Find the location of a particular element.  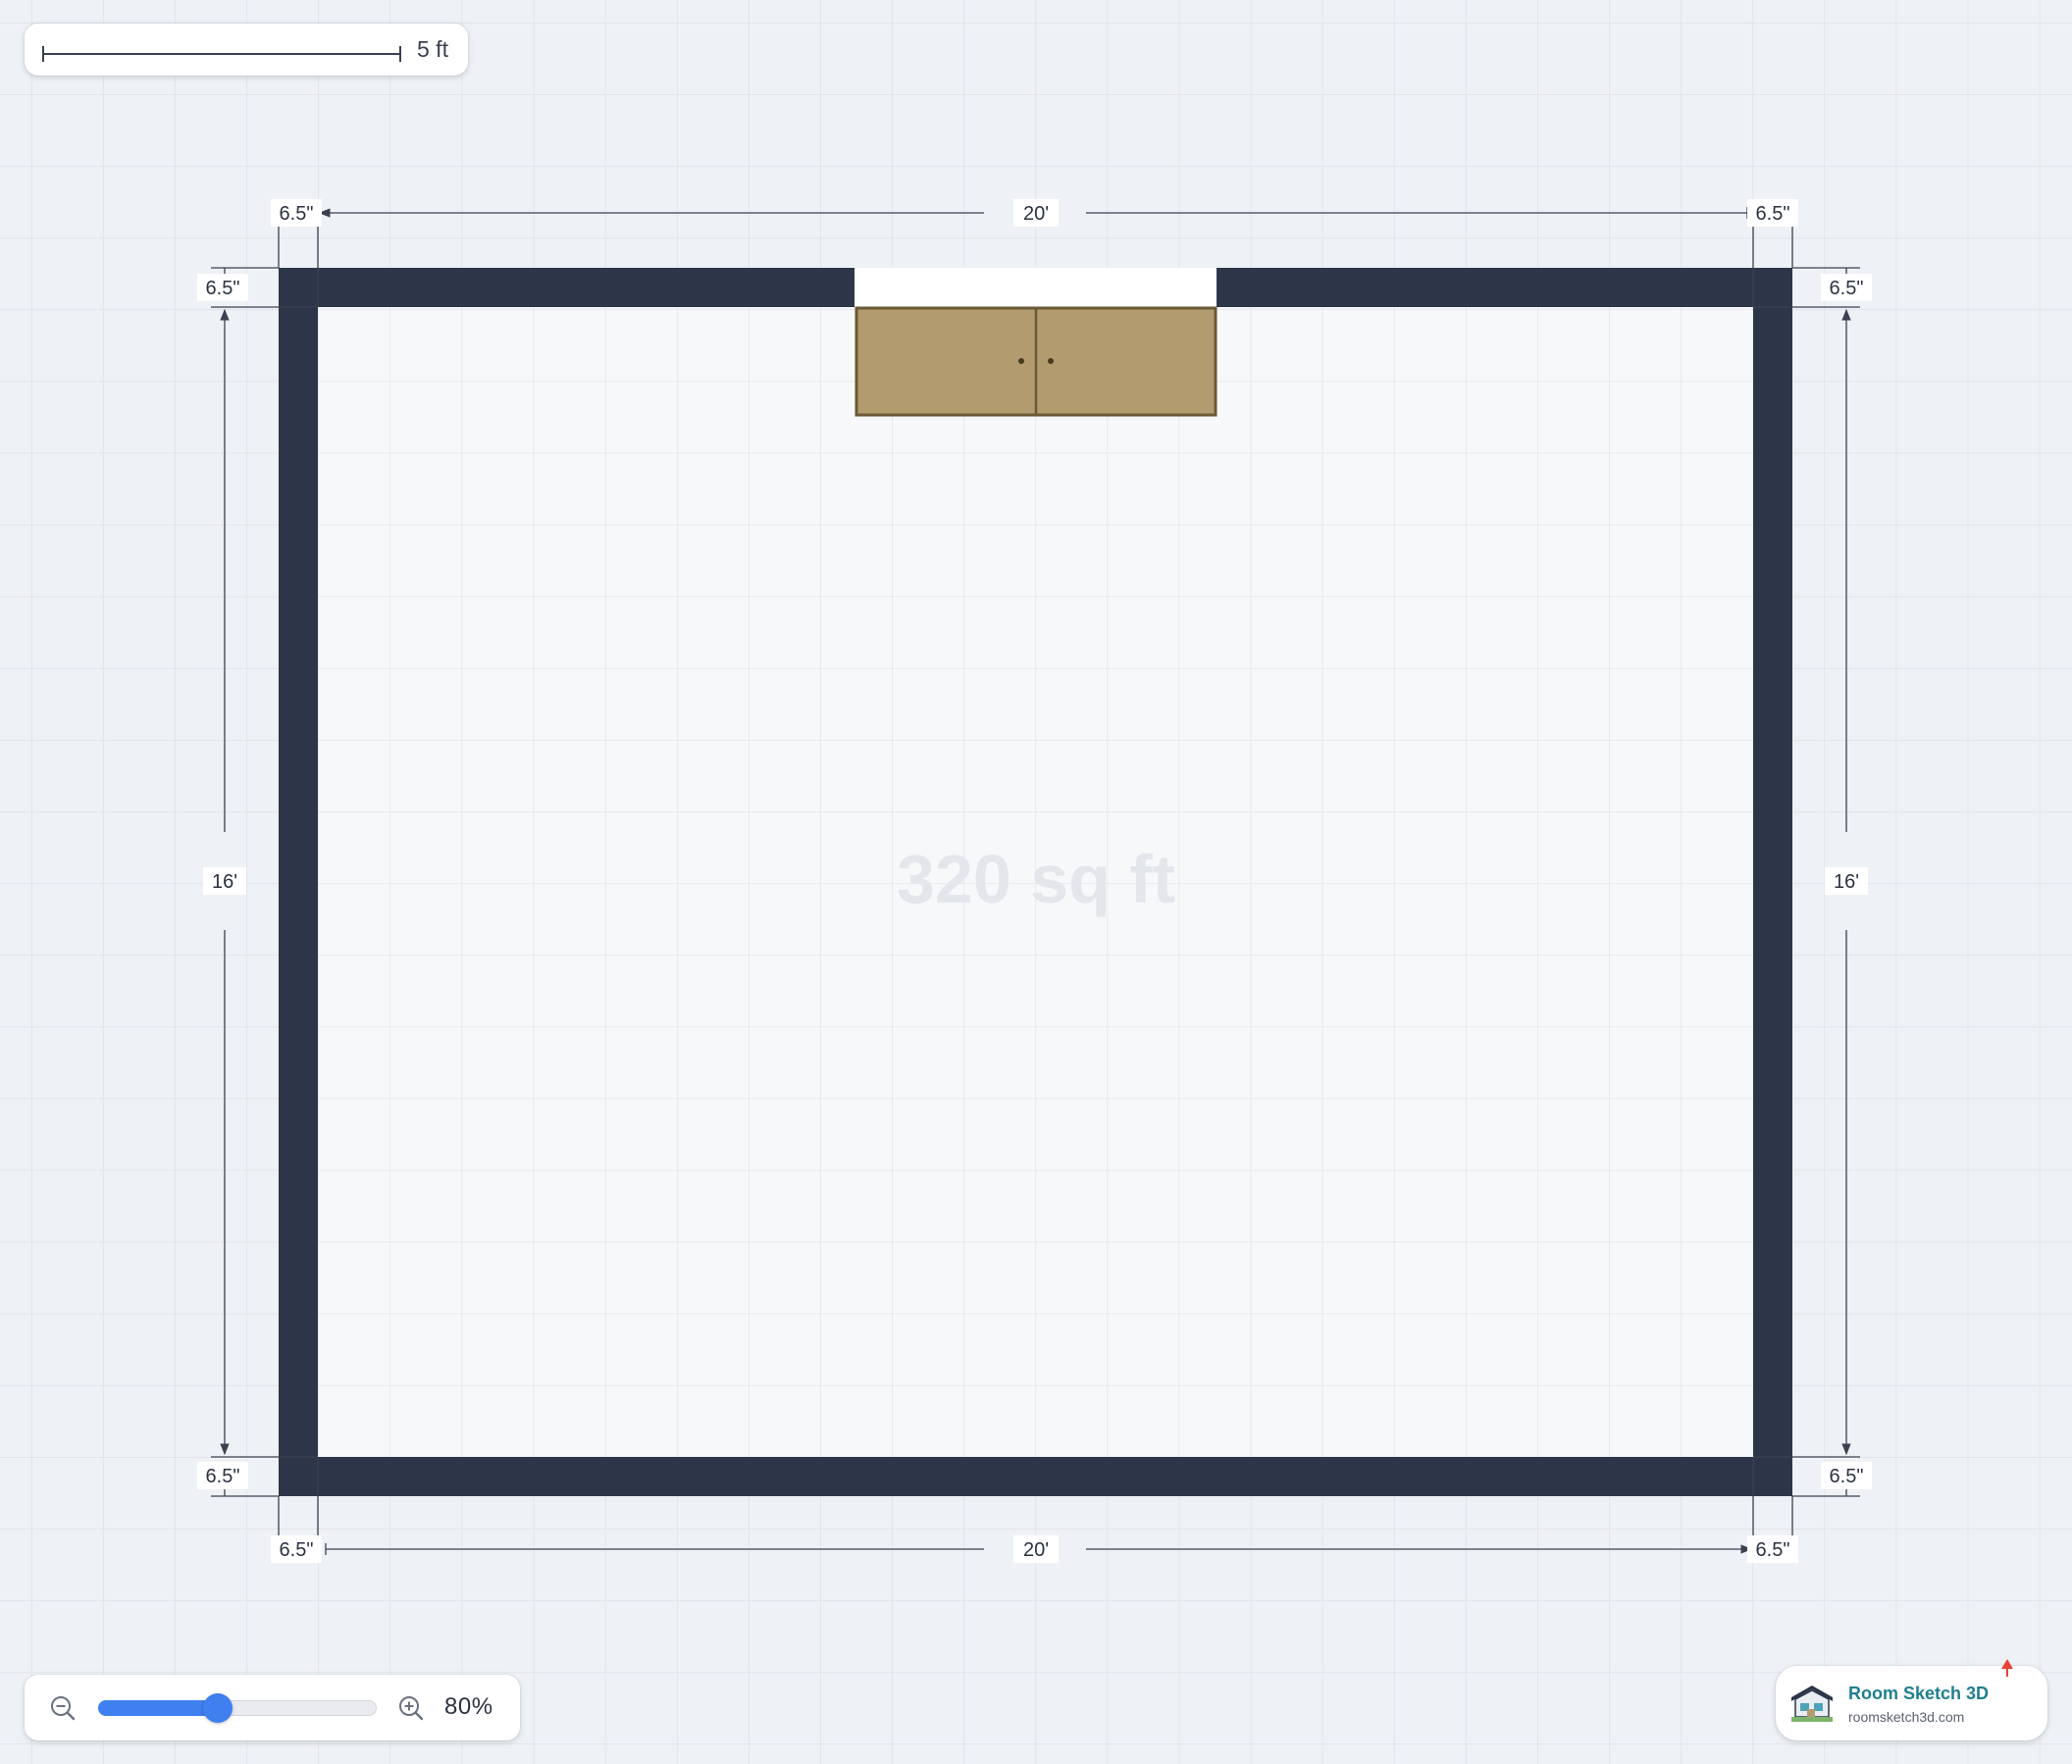

dim-left-top: 6.5" is located at coordinates (223, 288).